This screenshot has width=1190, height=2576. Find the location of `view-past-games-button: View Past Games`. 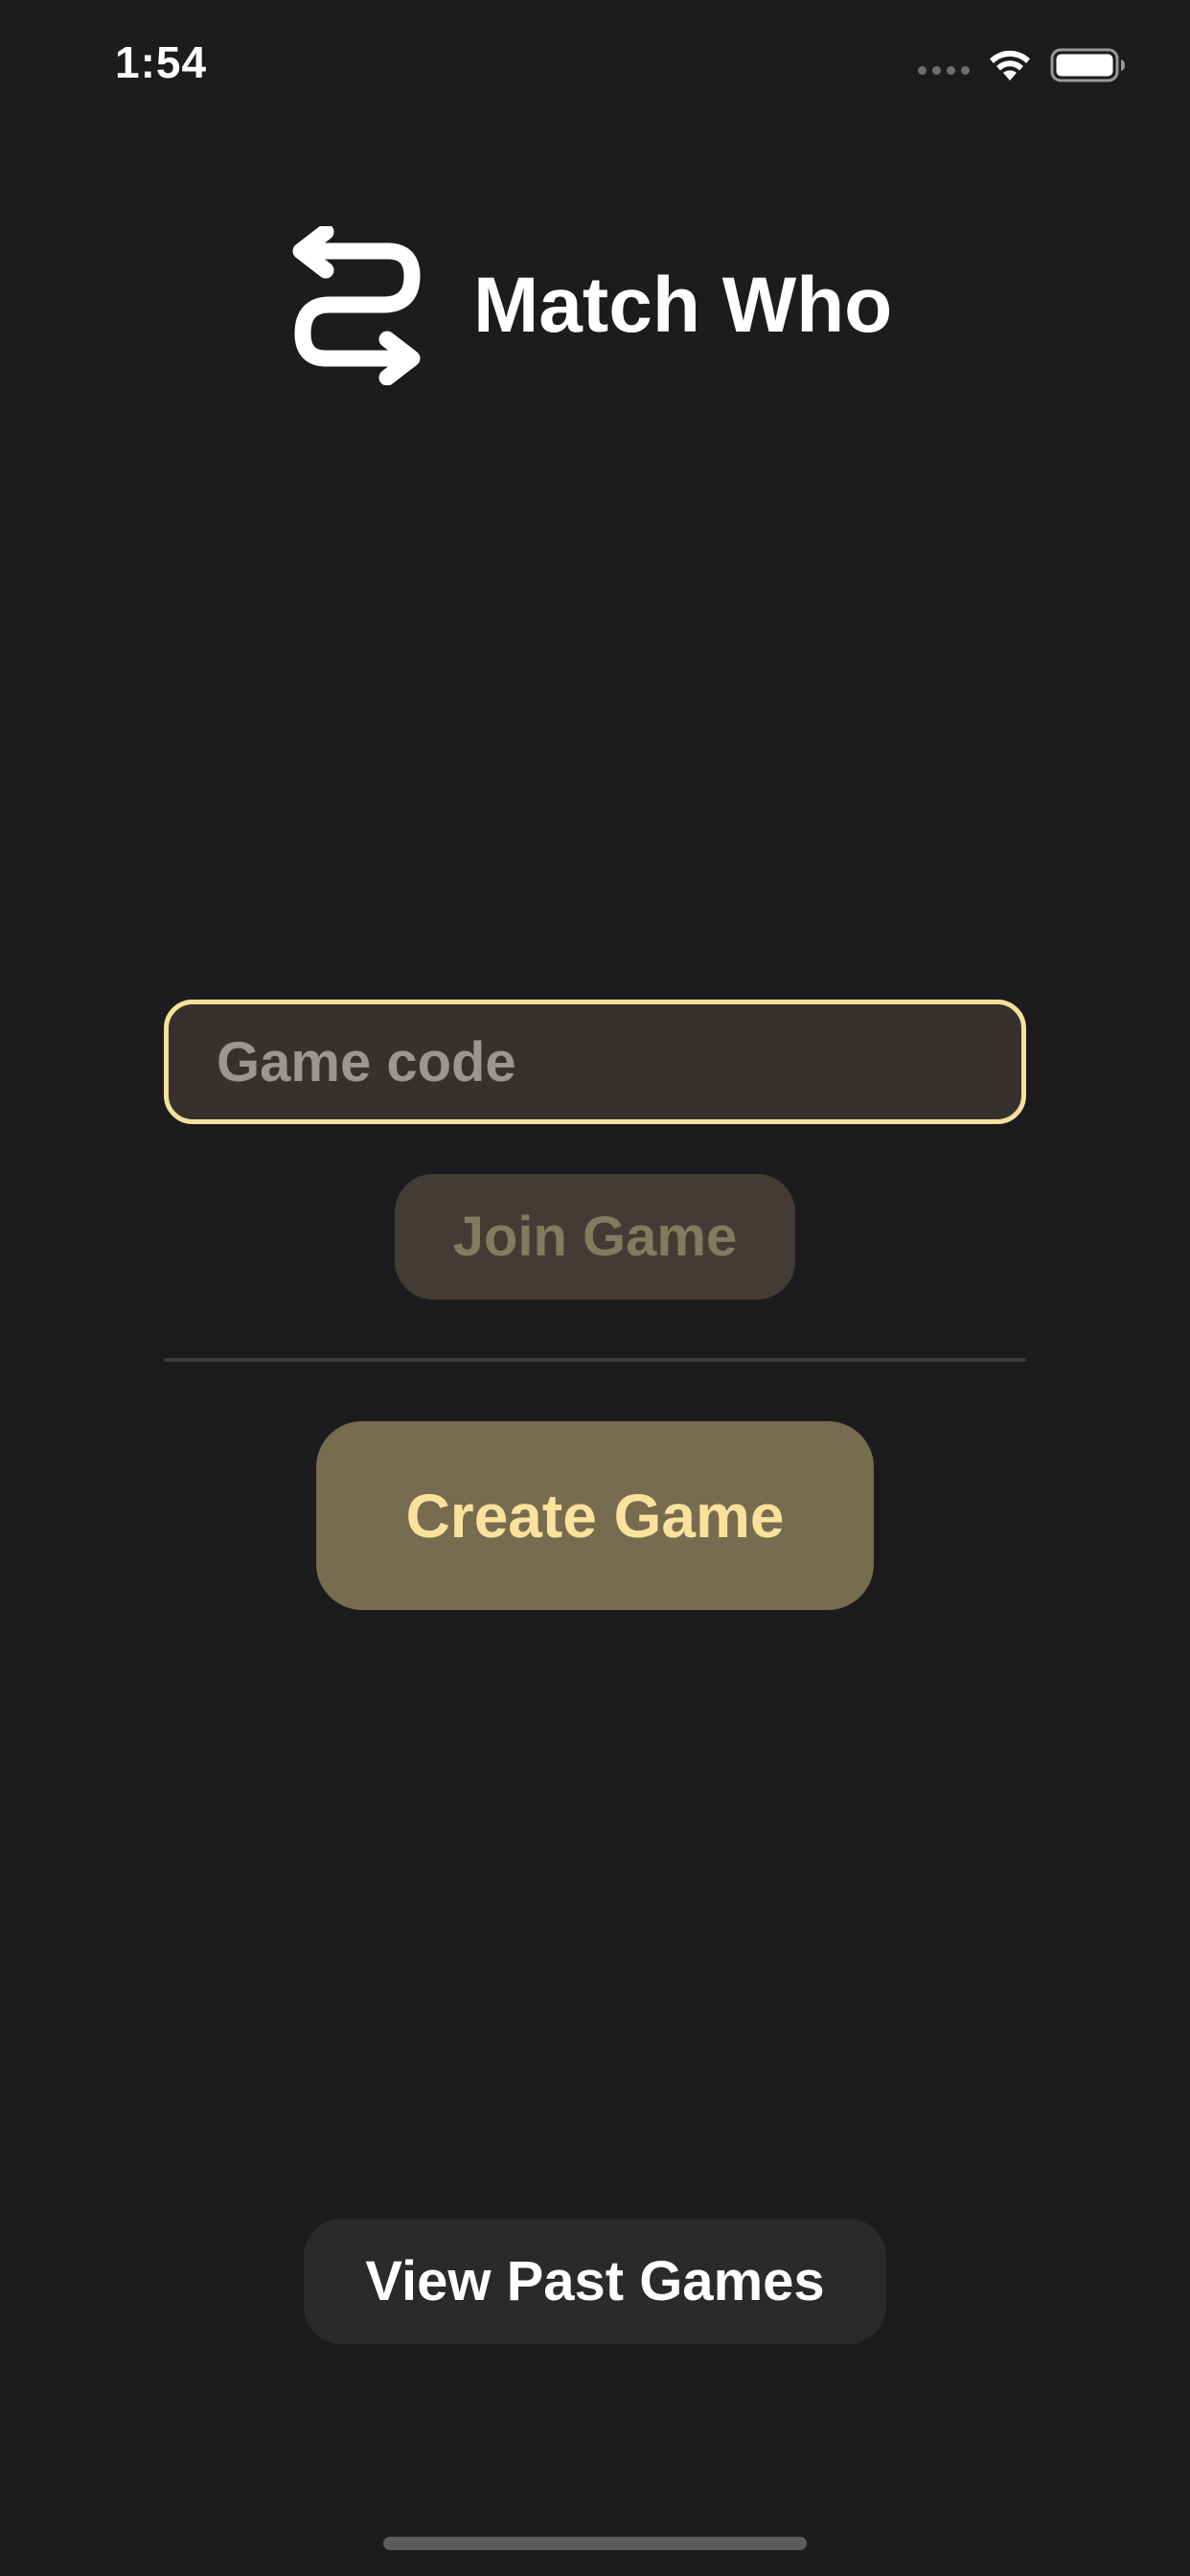

view-past-games-button: View Past Games is located at coordinates (595, 2281).